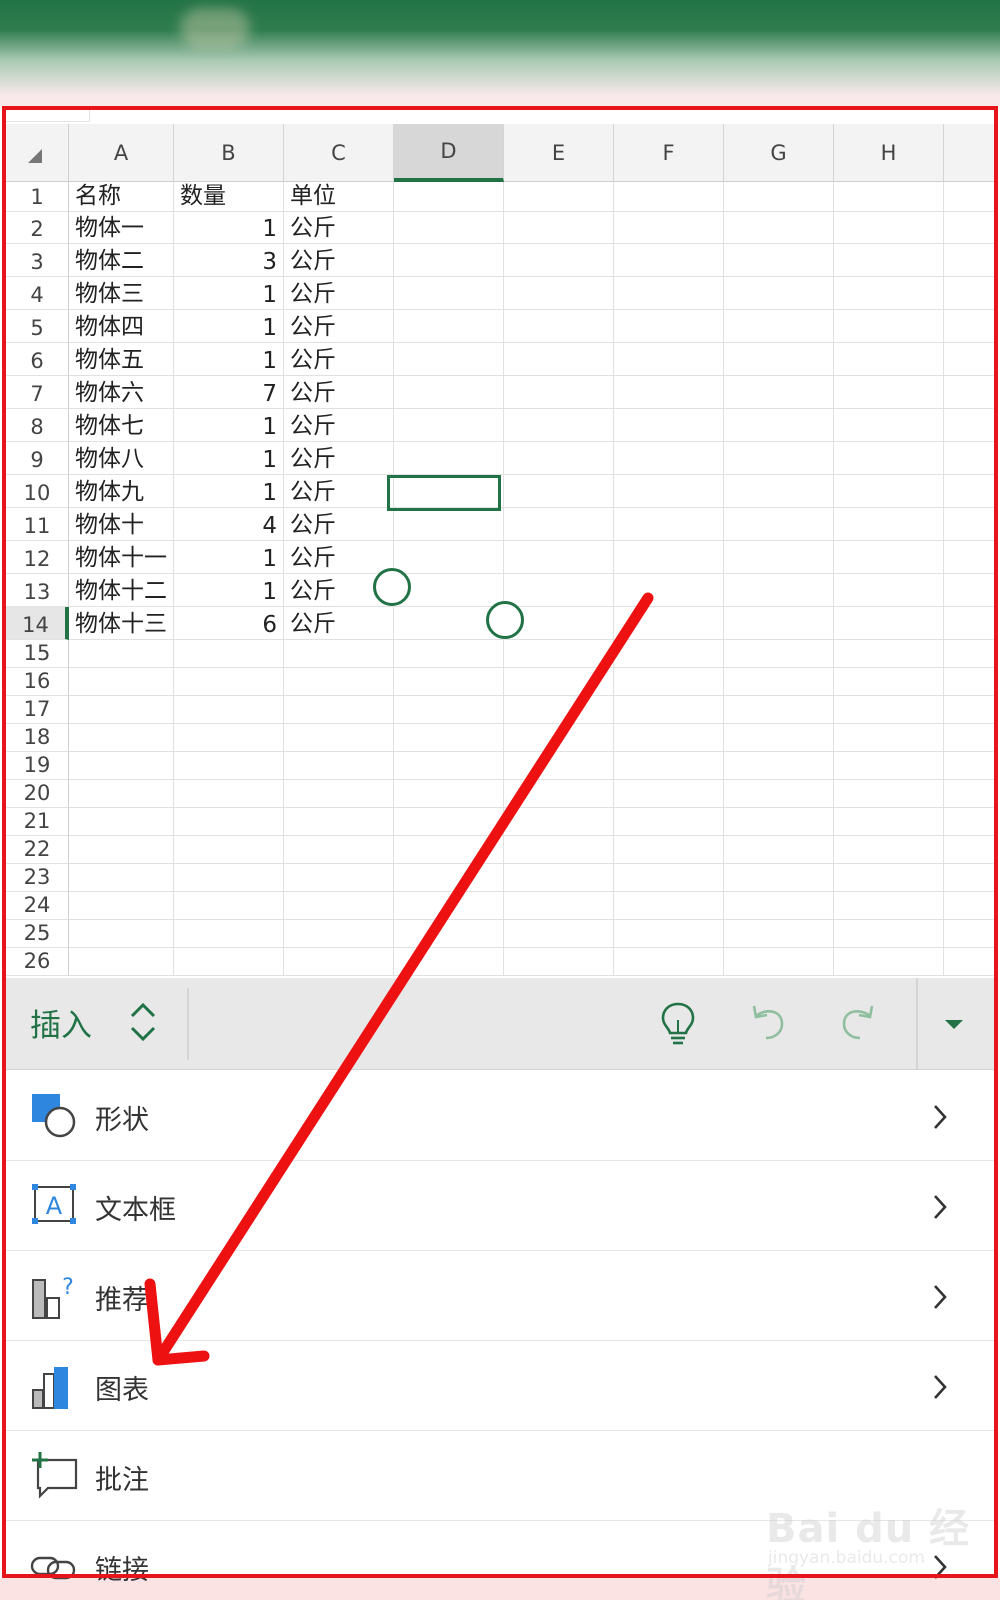  Describe the element at coordinates (37, 260) in the screenshot. I see `row-header: 3` at that location.